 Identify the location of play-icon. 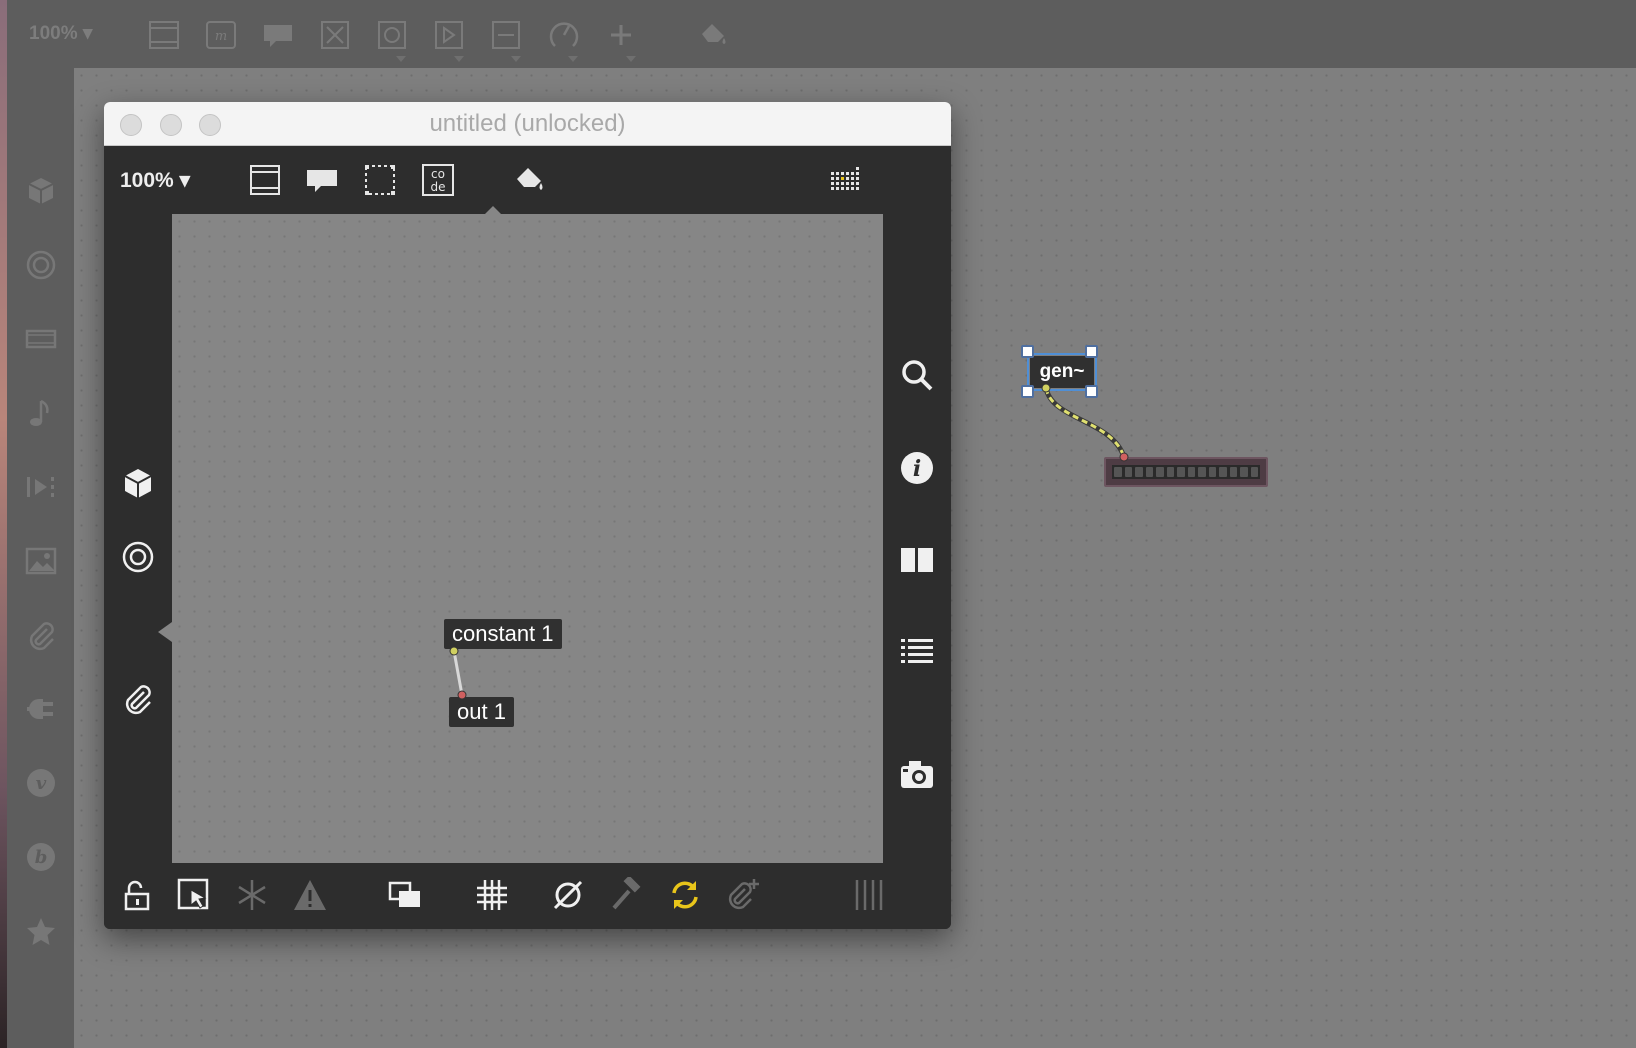
(449, 35).